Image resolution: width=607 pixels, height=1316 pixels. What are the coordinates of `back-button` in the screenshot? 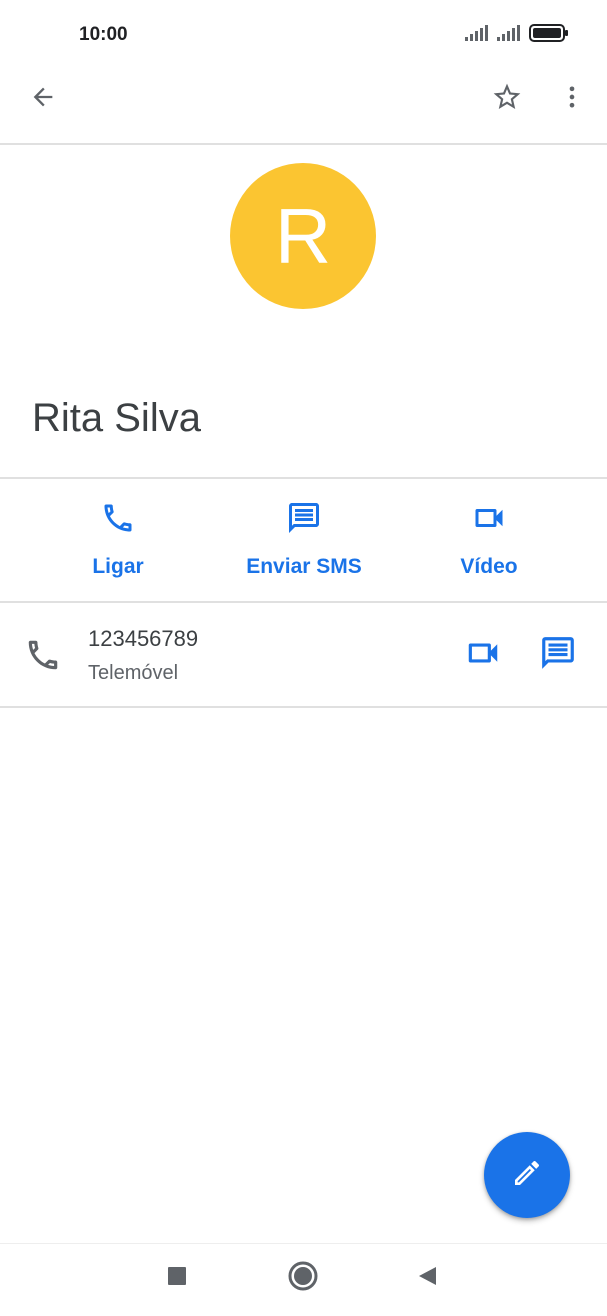 It's located at (43, 99).